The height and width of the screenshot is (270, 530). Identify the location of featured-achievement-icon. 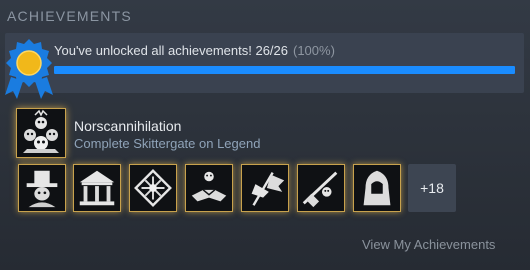
(41, 133).